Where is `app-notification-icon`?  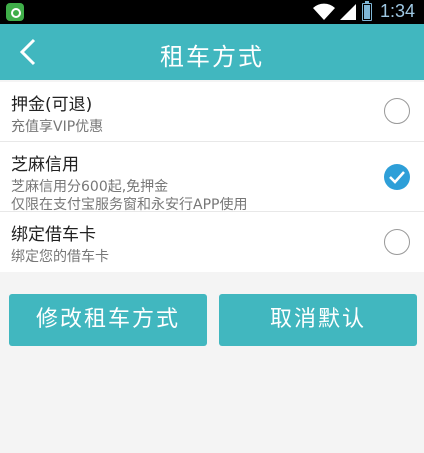
app-notification-icon is located at coordinates (15, 12).